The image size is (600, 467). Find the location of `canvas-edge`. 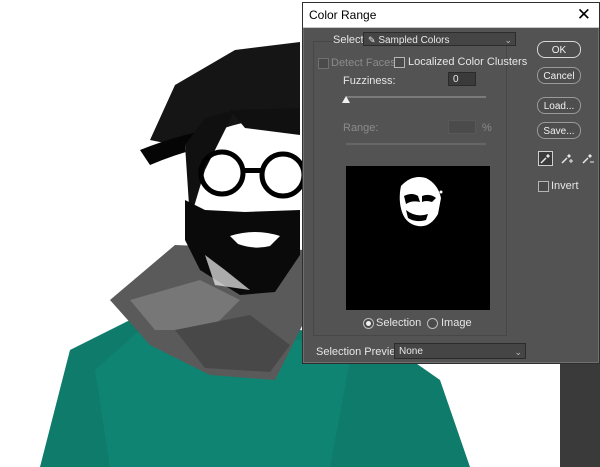

canvas-edge is located at coordinates (580, 413).